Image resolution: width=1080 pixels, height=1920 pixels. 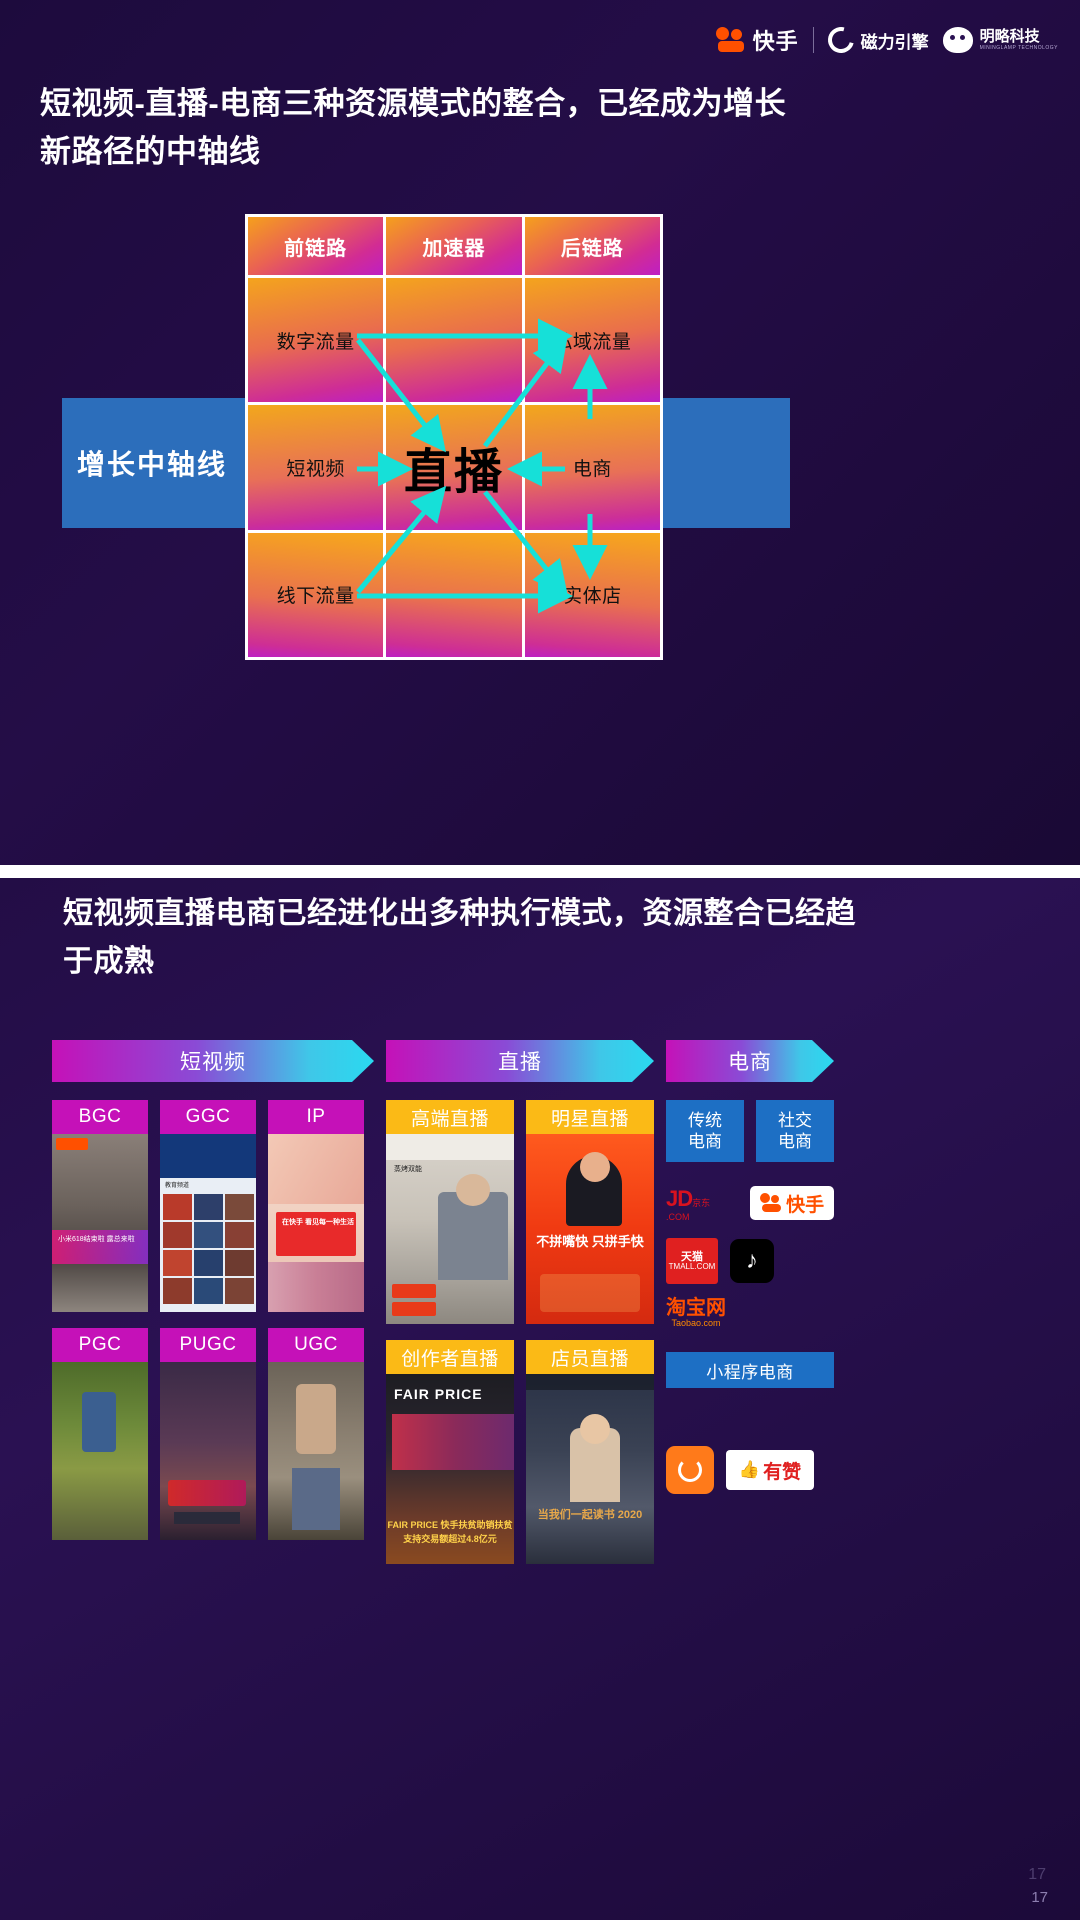 I want to click on physical-store-label: 实体店, so click(x=592, y=597).